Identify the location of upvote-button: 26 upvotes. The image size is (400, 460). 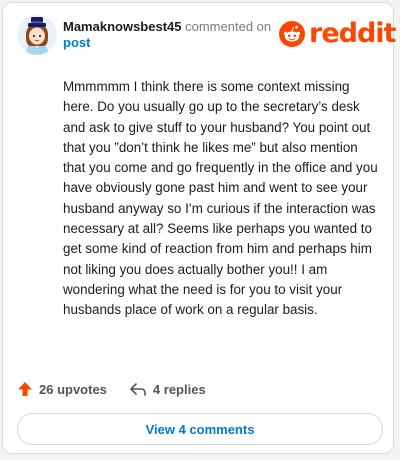
(62, 389).